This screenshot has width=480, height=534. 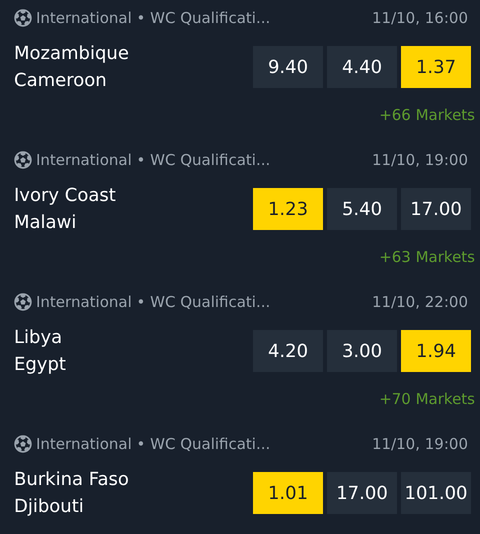 I want to click on more-markets-link: +70 Markets, so click(x=427, y=398).